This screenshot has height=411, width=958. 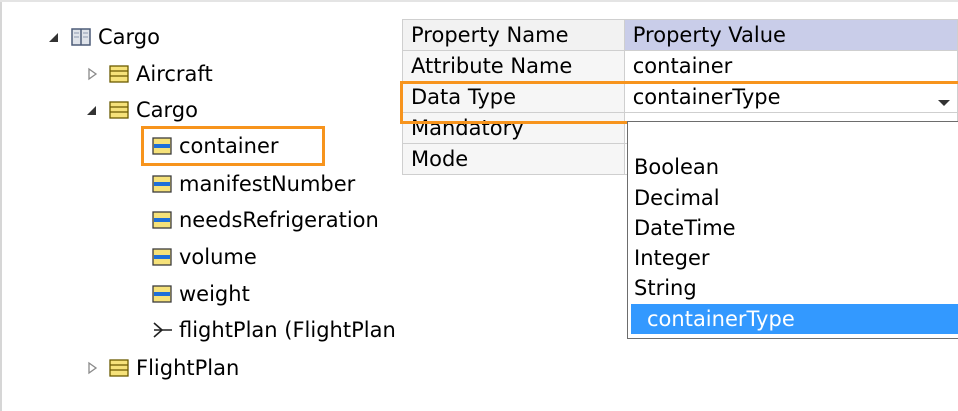 What do you see at coordinates (267, 184) in the screenshot?
I see `tree-node-label: manifestNumber` at bounding box center [267, 184].